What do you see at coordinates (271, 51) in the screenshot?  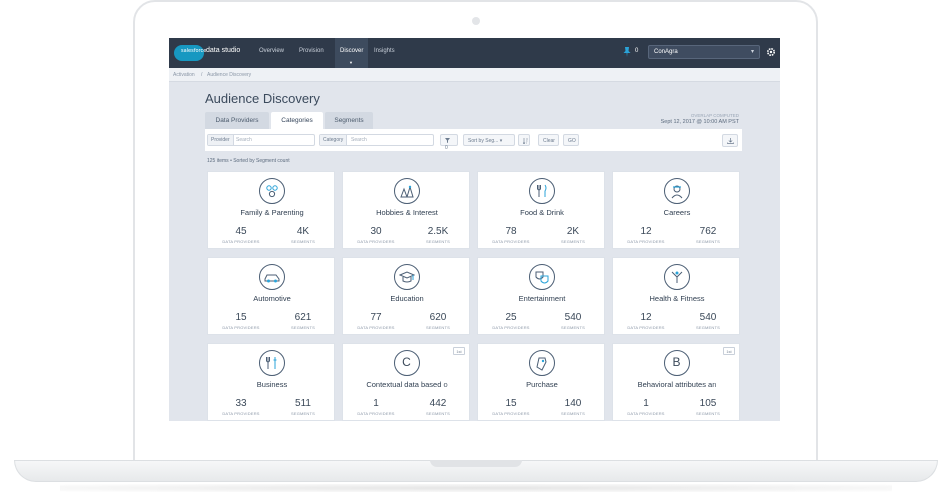 I see `nav-overview: Overview` at bounding box center [271, 51].